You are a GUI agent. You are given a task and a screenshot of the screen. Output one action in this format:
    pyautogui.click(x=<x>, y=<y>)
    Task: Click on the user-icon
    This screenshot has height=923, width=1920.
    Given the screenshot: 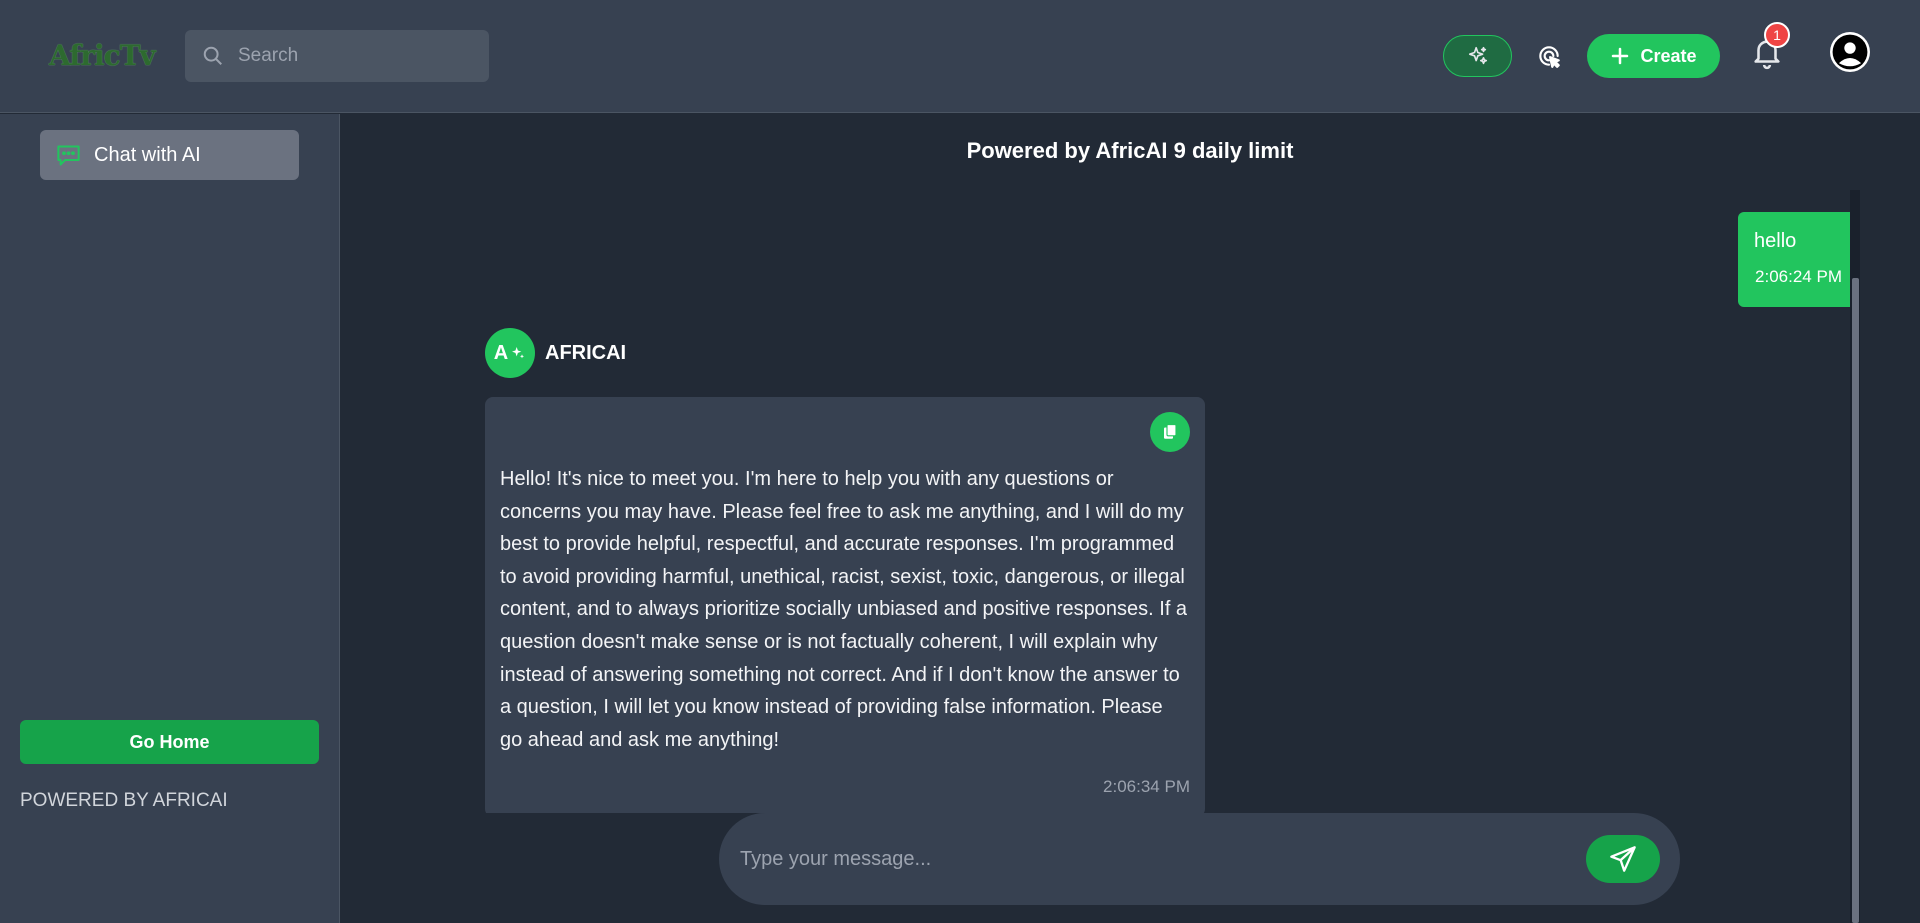 What is the action you would take?
    pyautogui.click(x=1850, y=52)
    